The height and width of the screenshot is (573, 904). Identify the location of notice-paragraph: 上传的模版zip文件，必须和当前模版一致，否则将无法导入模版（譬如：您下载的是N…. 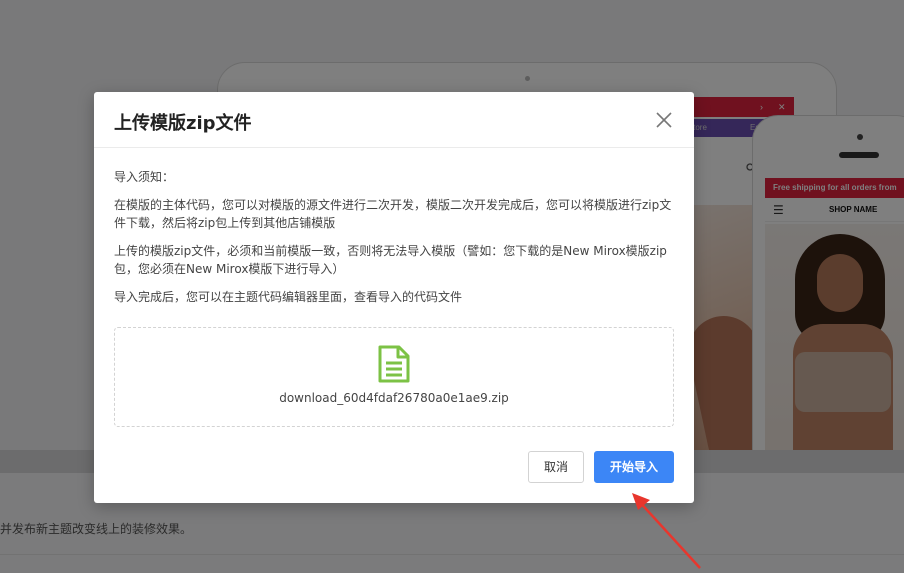
(390, 260).